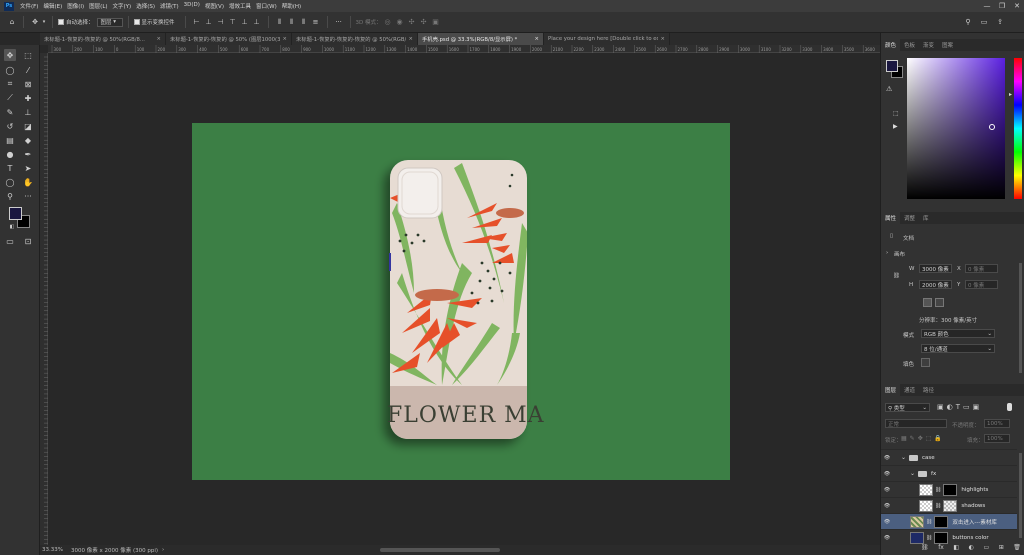 This screenshot has width=1024, height=555. Describe the element at coordinates (891, 45) in the screenshot. I see `tab-color: 颜色` at that location.